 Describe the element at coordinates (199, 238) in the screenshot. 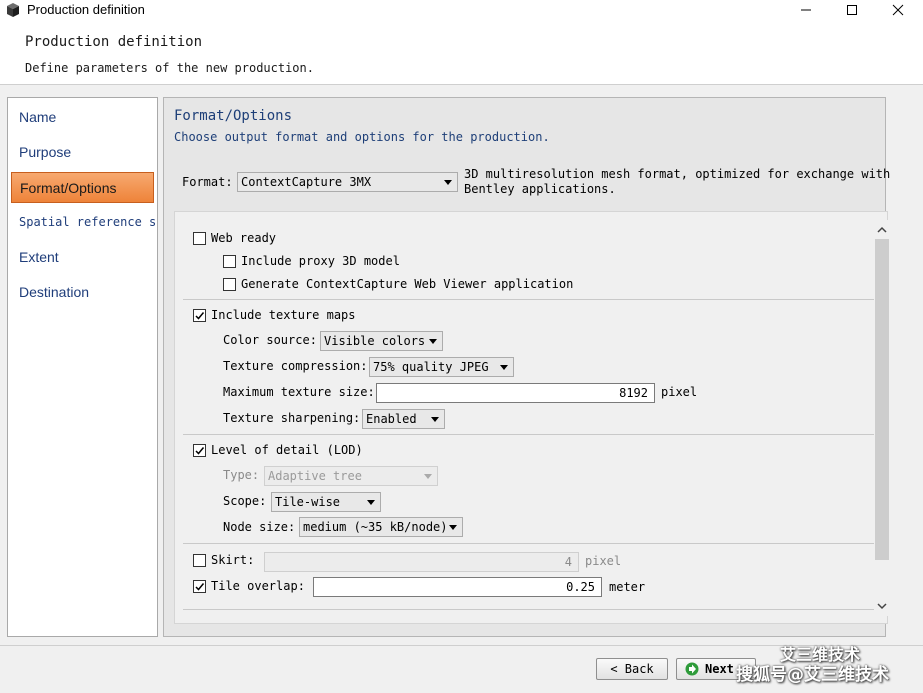

I see `web-ready-checkbox` at that location.